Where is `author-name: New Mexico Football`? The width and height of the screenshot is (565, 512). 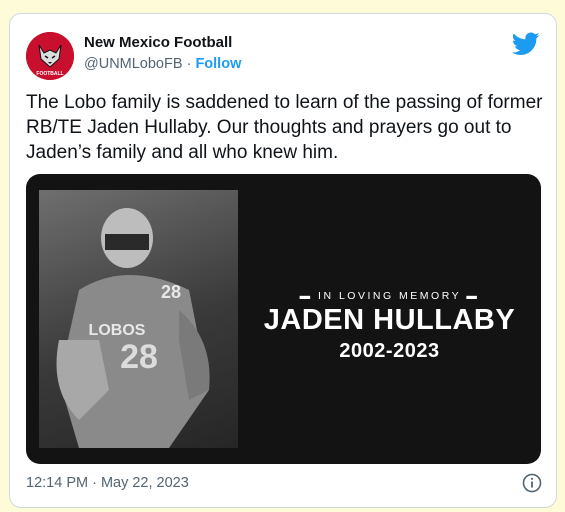 author-name: New Mexico Football is located at coordinates (158, 42).